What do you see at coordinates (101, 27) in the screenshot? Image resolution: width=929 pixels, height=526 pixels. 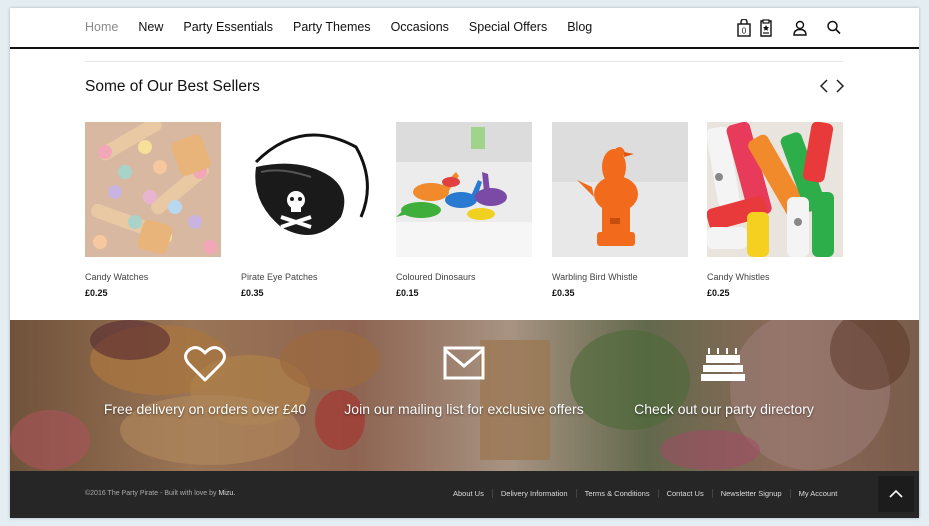 I see `nav-item-home: Home` at bounding box center [101, 27].